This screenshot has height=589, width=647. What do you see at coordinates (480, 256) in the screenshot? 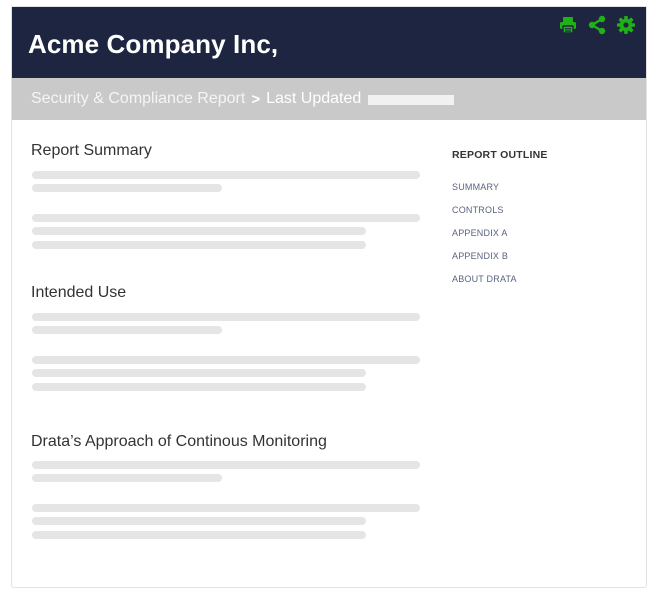
I see `outline-link-appendix-b: APPENDIX B` at bounding box center [480, 256].